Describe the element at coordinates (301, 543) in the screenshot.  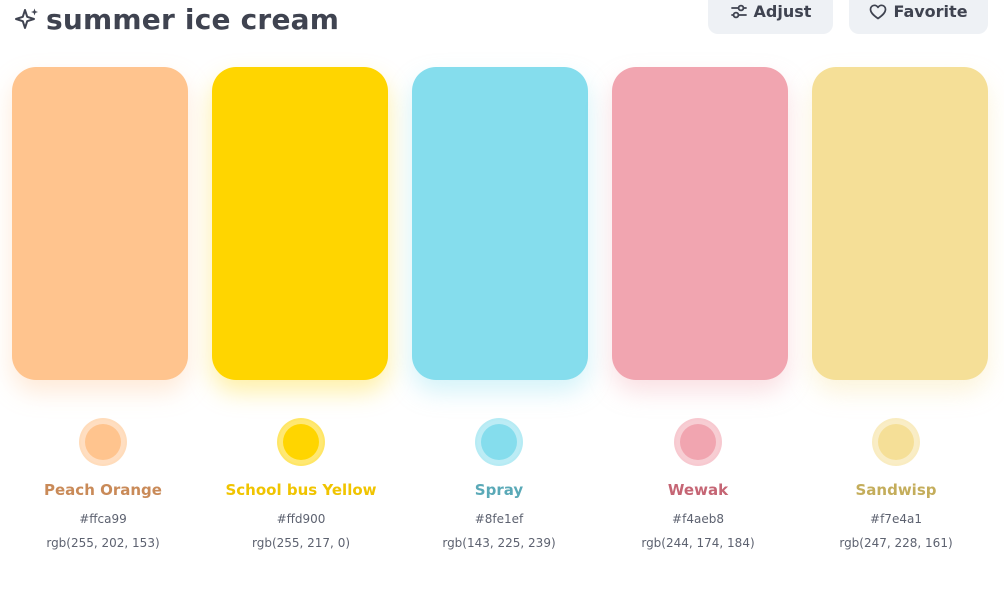
I see `color-rgb: rgb(255, 217, 0)` at that location.